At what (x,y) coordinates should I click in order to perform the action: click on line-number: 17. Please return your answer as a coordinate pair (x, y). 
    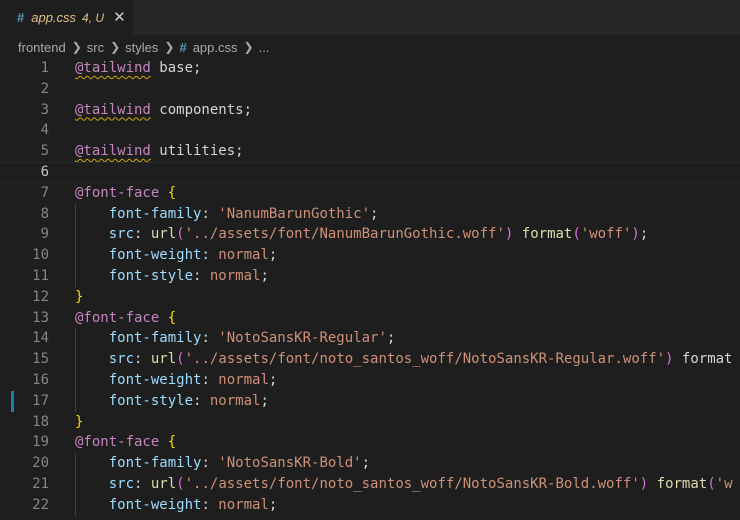
    Looking at the image, I should click on (40, 400).